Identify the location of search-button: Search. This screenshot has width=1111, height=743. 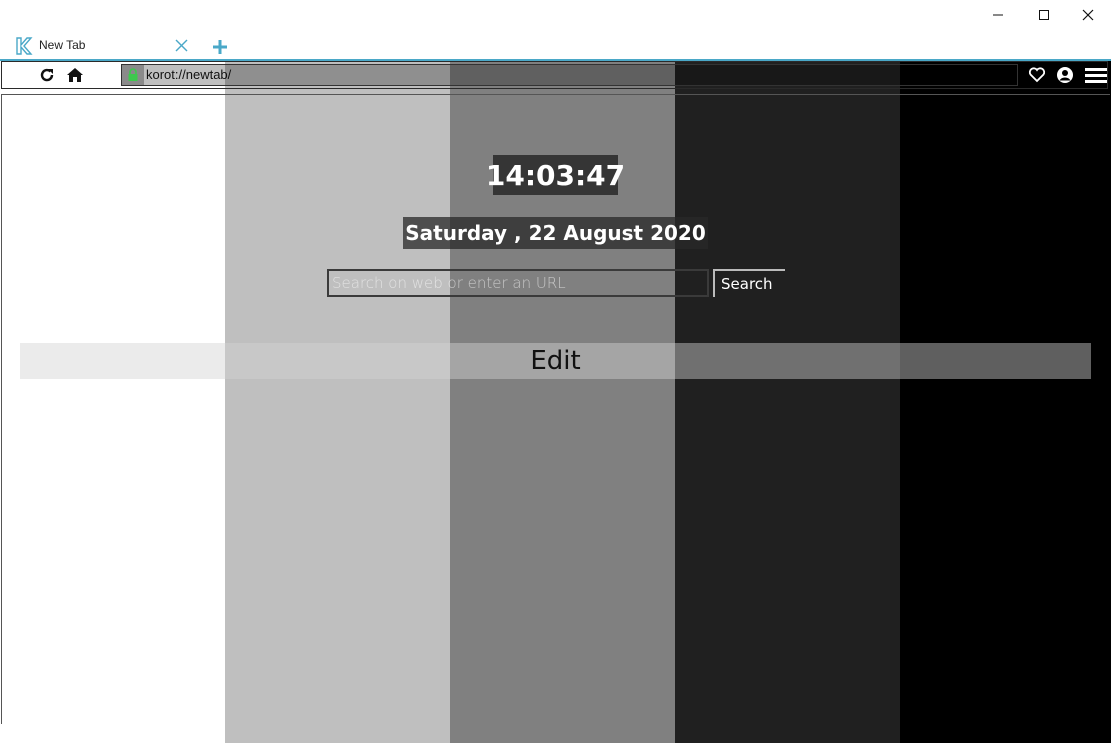
(749, 283).